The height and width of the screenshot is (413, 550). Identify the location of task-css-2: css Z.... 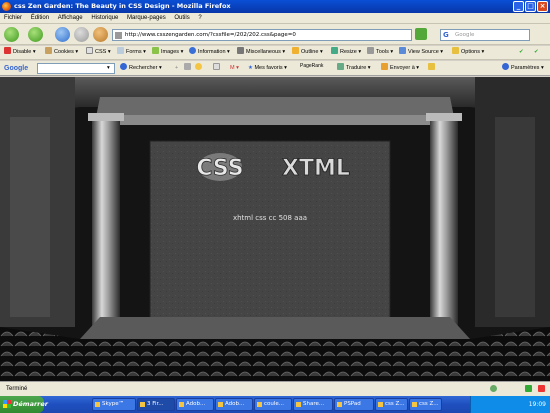
(425, 404).